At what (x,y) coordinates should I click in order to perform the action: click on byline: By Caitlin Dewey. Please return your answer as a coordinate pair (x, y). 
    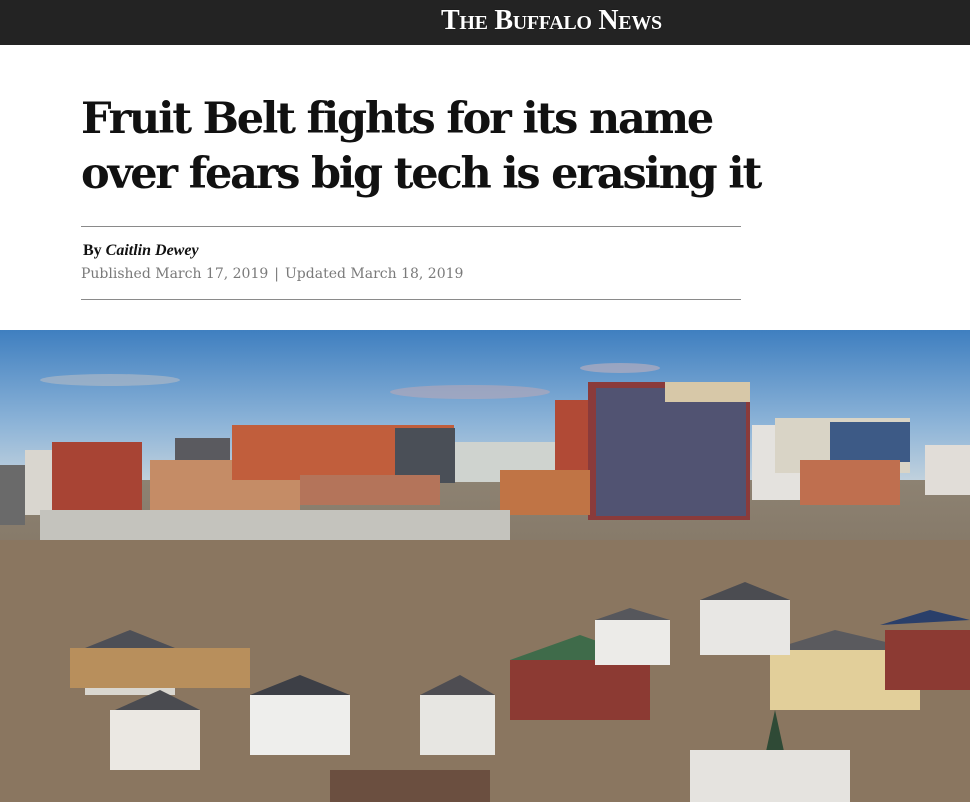
    Looking at the image, I should click on (141, 251).